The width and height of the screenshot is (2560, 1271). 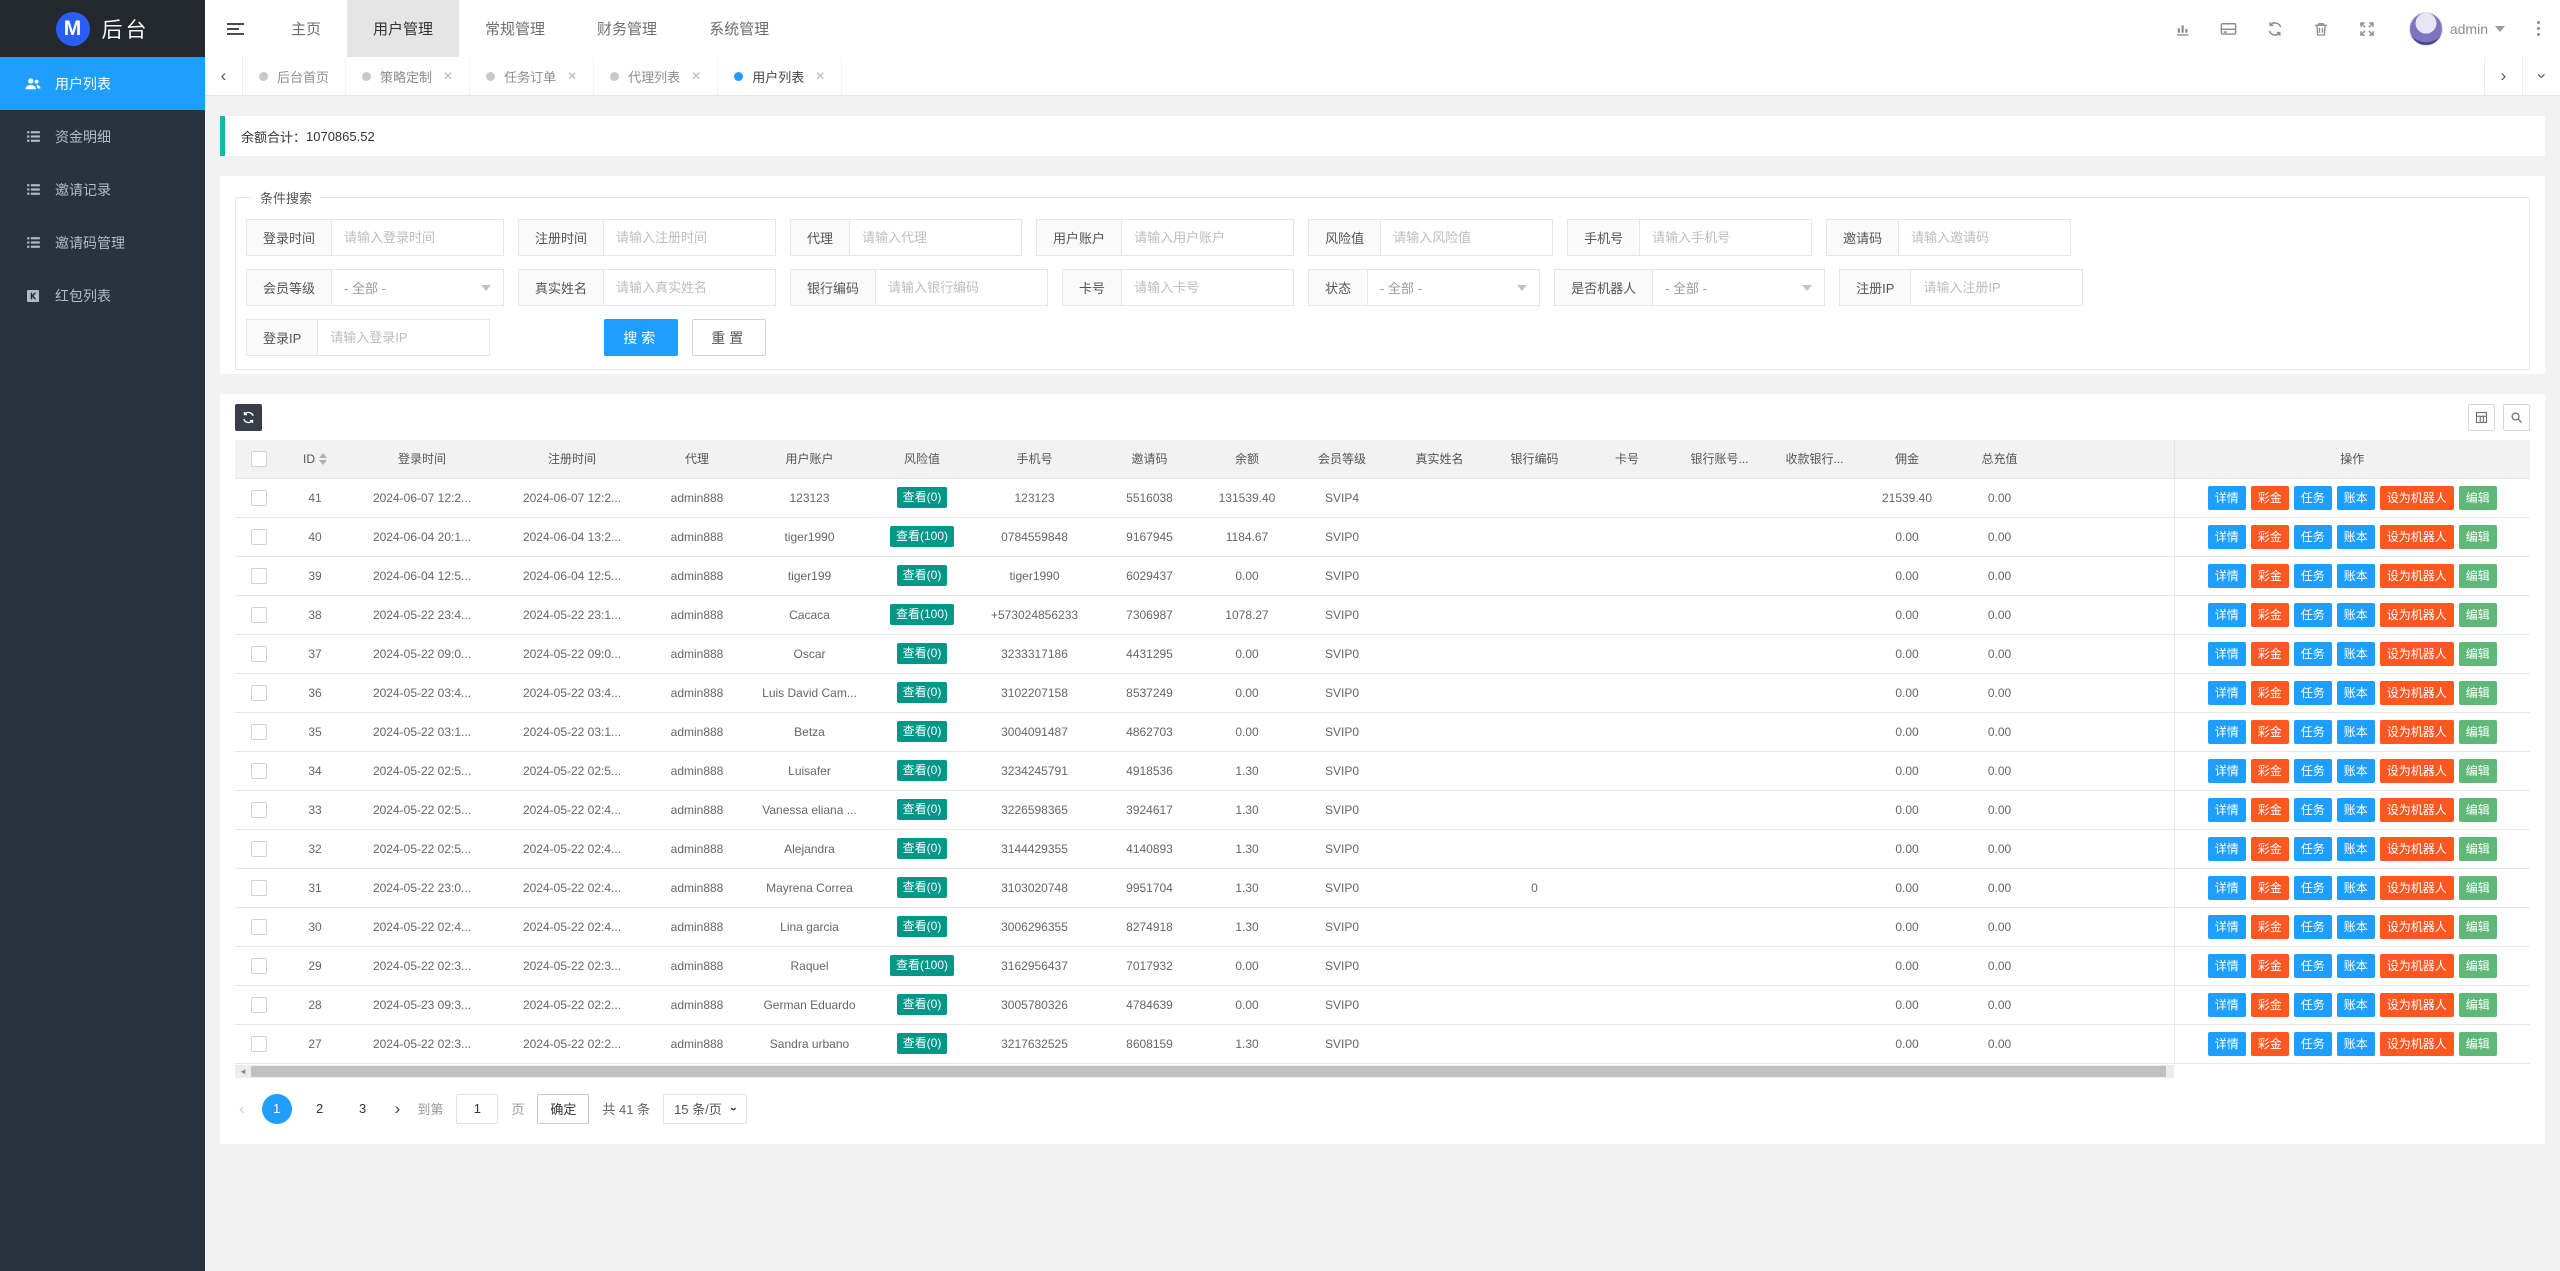 What do you see at coordinates (515, 28) in the screenshot?
I see `nav-menu-item: 常规管理` at bounding box center [515, 28].